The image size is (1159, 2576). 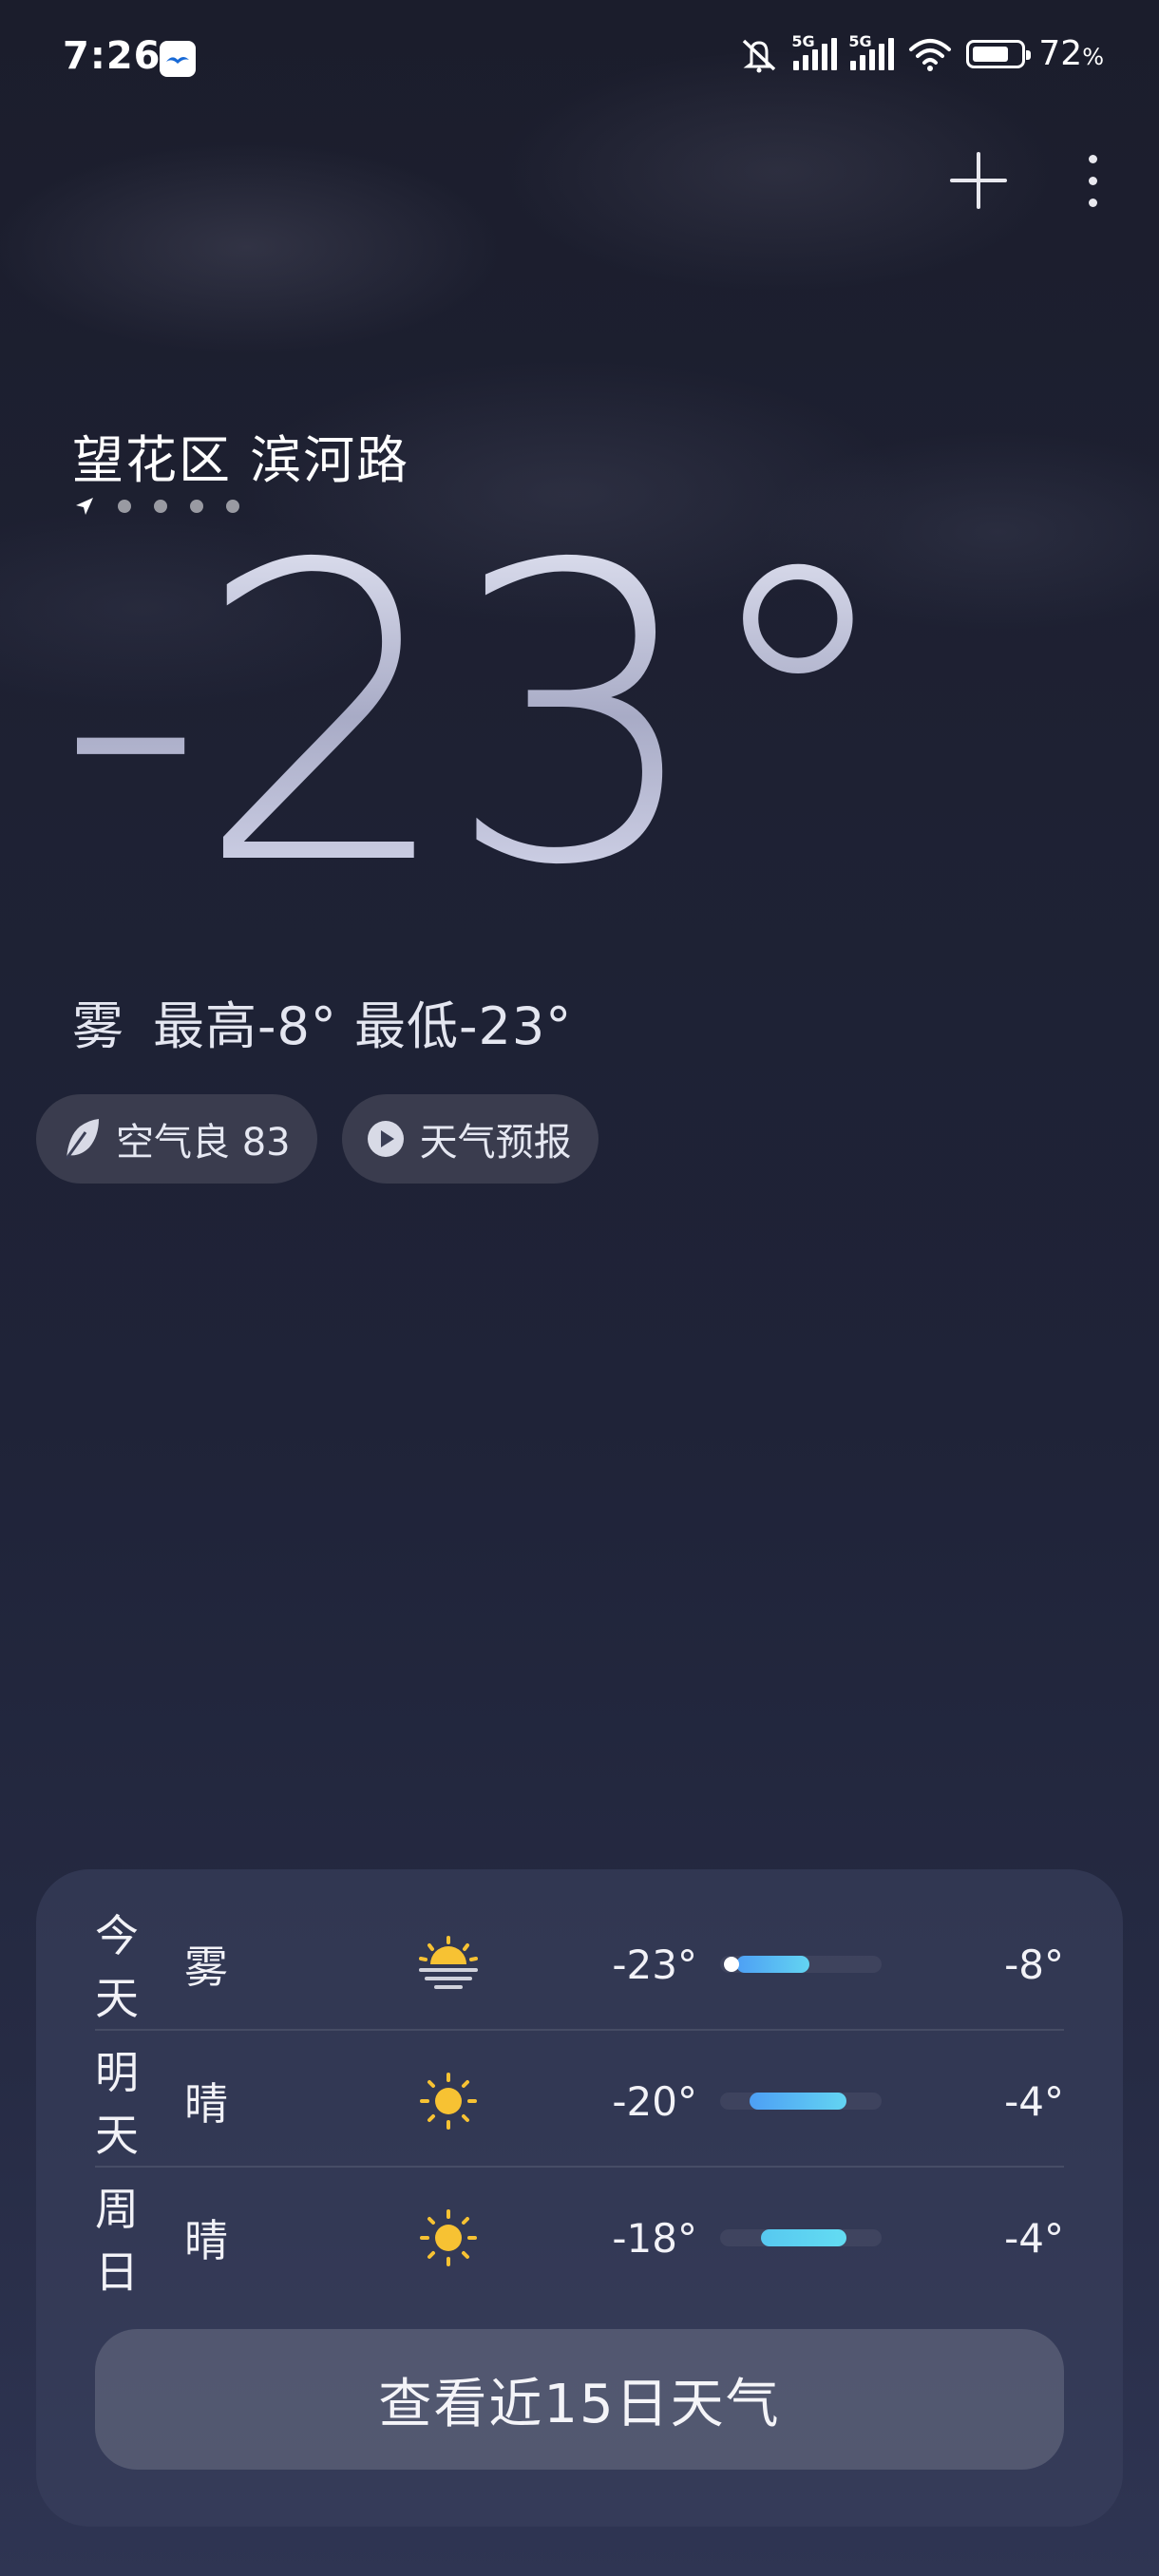 I want to click on signal-icon-2: 5G, so click(x=871, y=51).